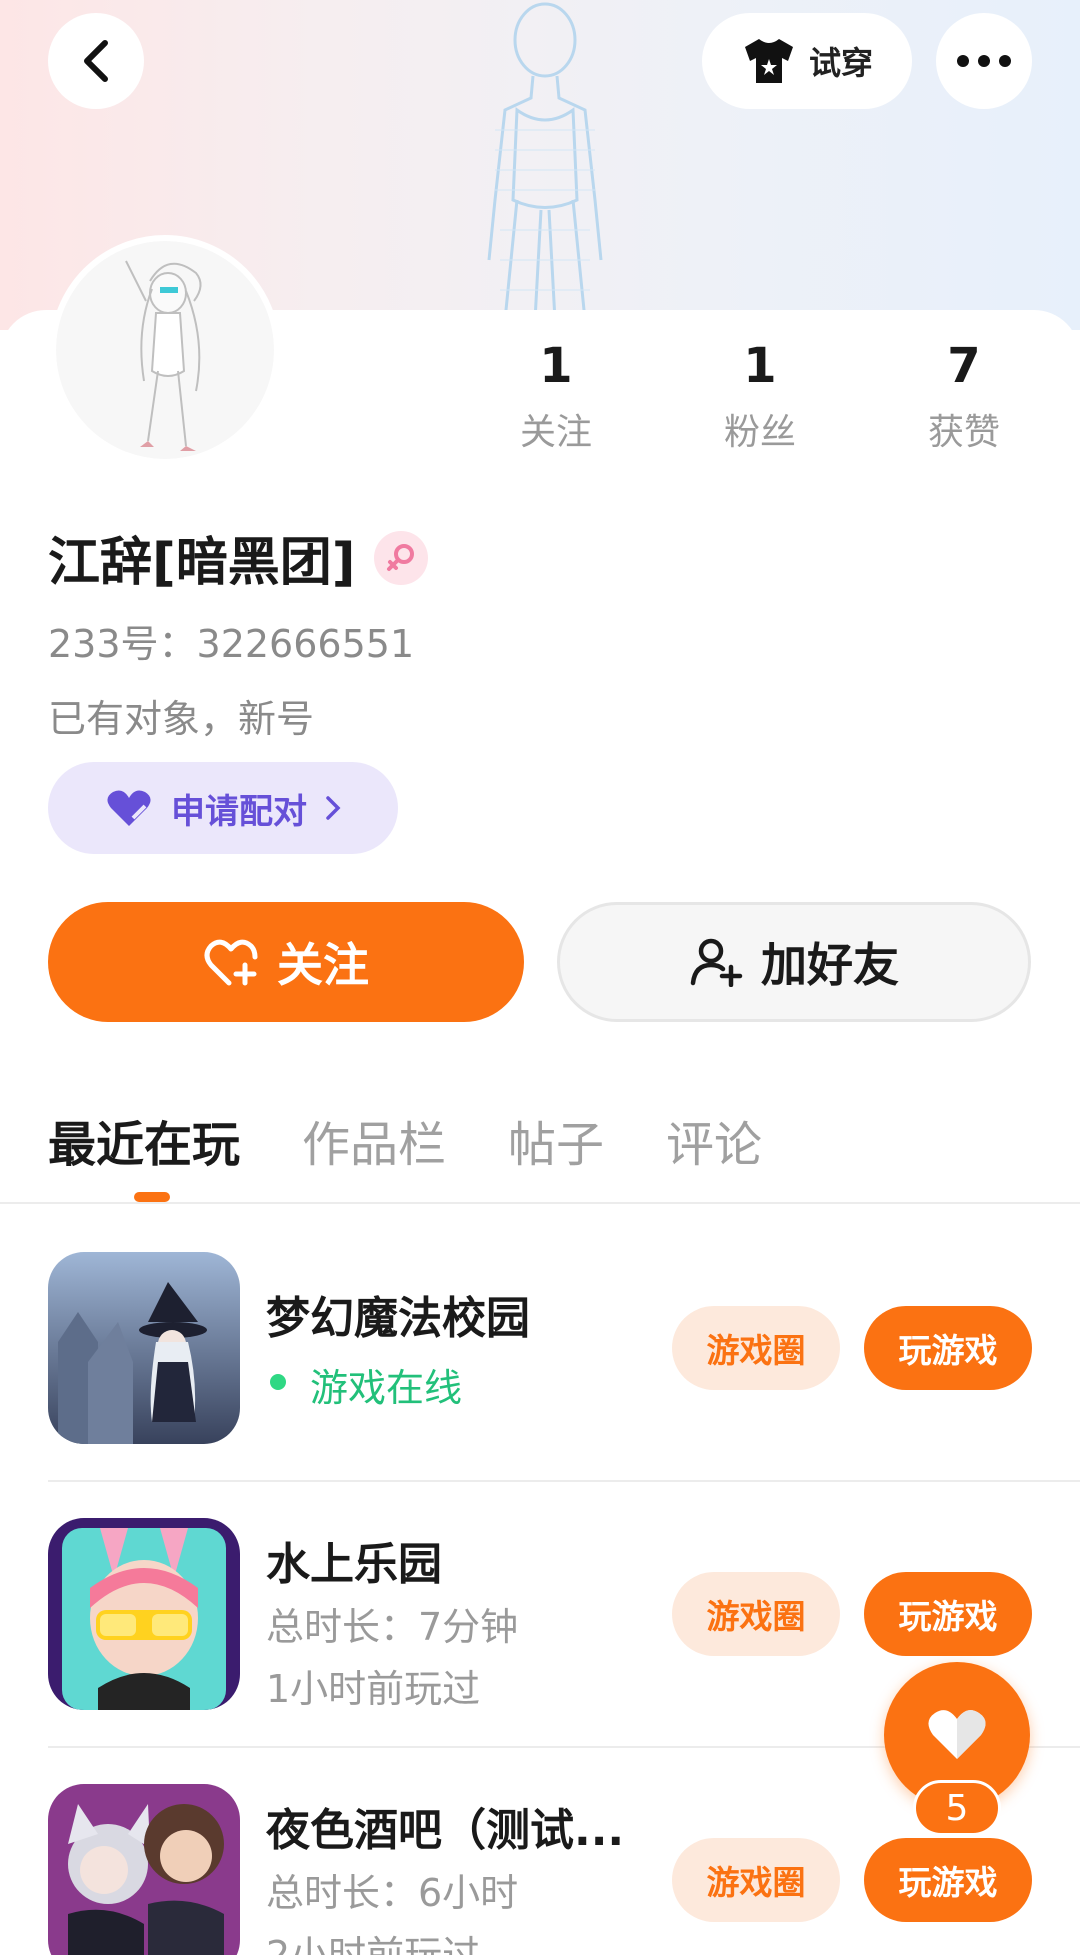 This screenshot has width=1080, height=1955. I want to click on game-playtime: 总时长：7分钟, so click(392, 1627).